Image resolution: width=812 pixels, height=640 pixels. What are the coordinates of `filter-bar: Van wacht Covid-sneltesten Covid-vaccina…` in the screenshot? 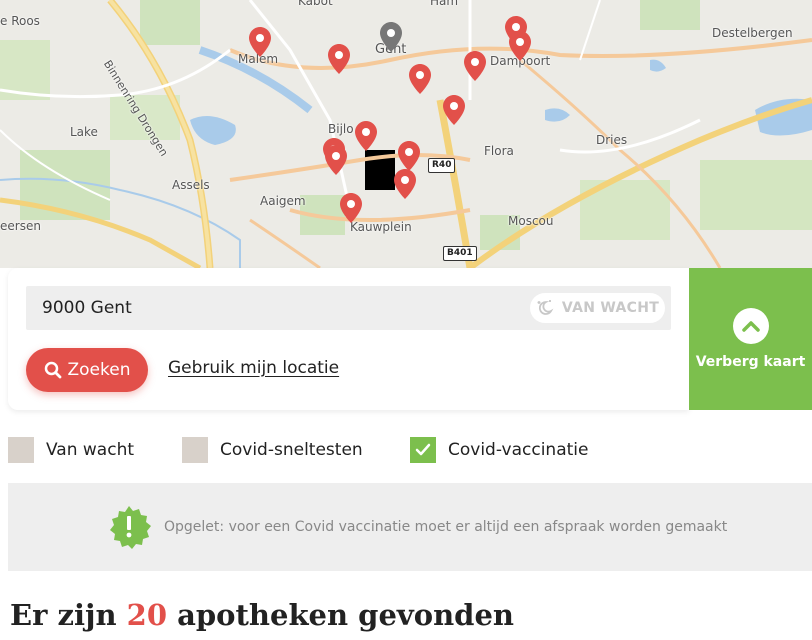 It's located at (408, 451).